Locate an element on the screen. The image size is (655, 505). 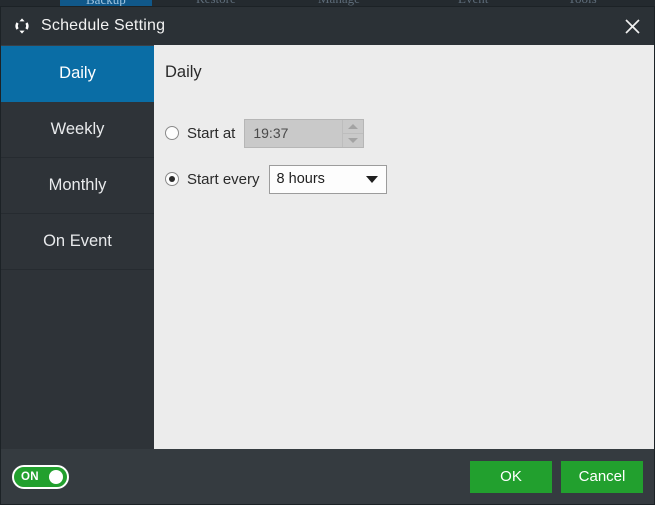
spinner-buttons is located at coordinates (353, 133).